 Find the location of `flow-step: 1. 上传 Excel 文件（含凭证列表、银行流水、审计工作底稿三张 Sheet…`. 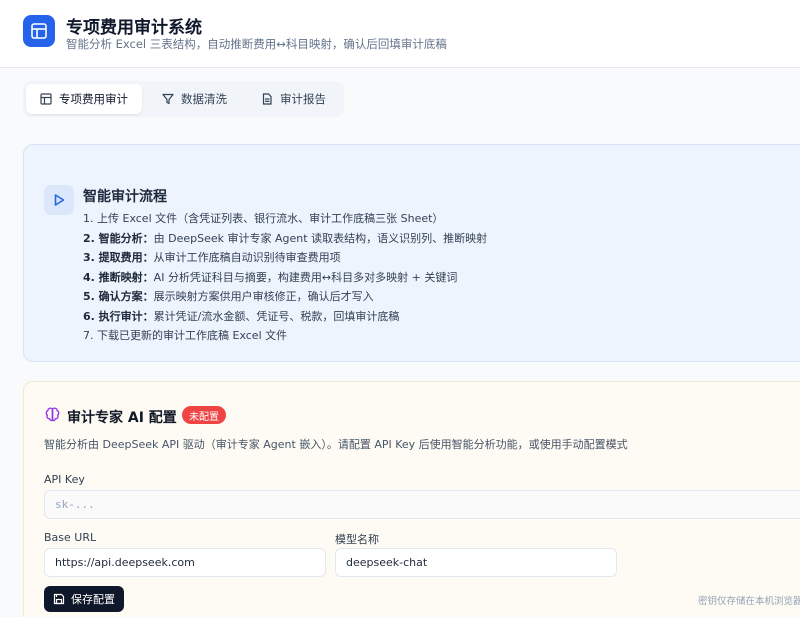

flow-step: 1. 上传 Excel 文件（含凭证列表、银行流水、审计工作底稿三张 Sheet… is located at coordinates (263, 218).